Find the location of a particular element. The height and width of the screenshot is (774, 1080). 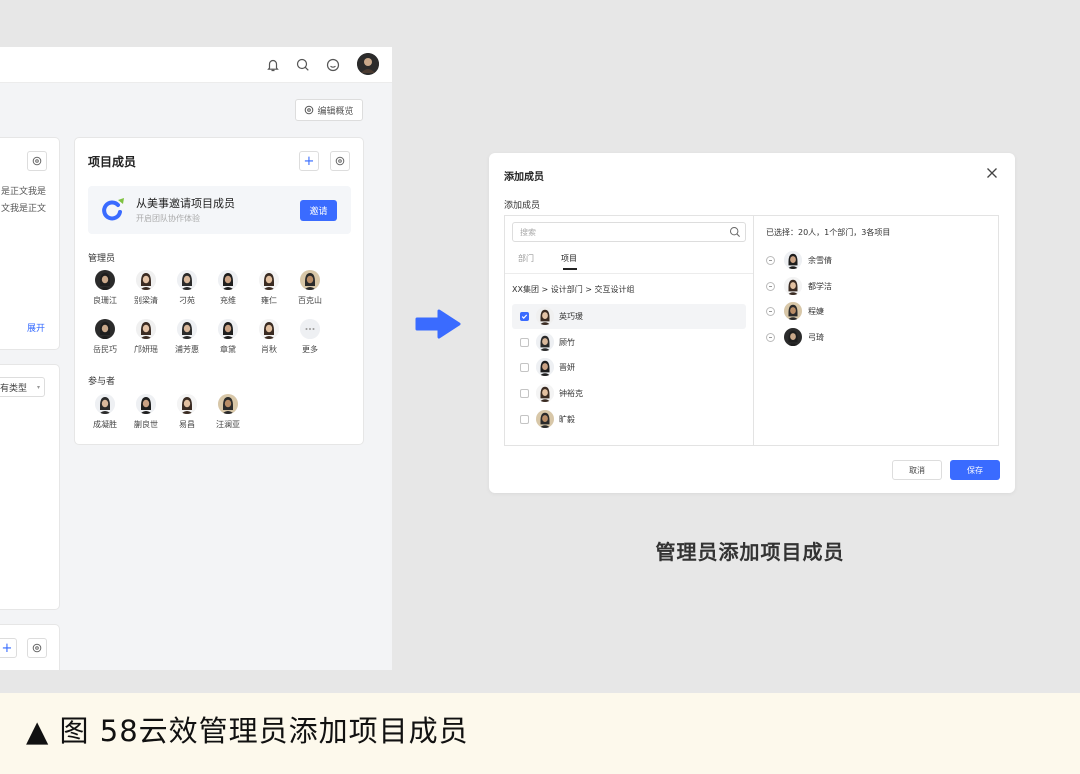

member-name: 汪澜亚 is located at coordinates (228, 424).